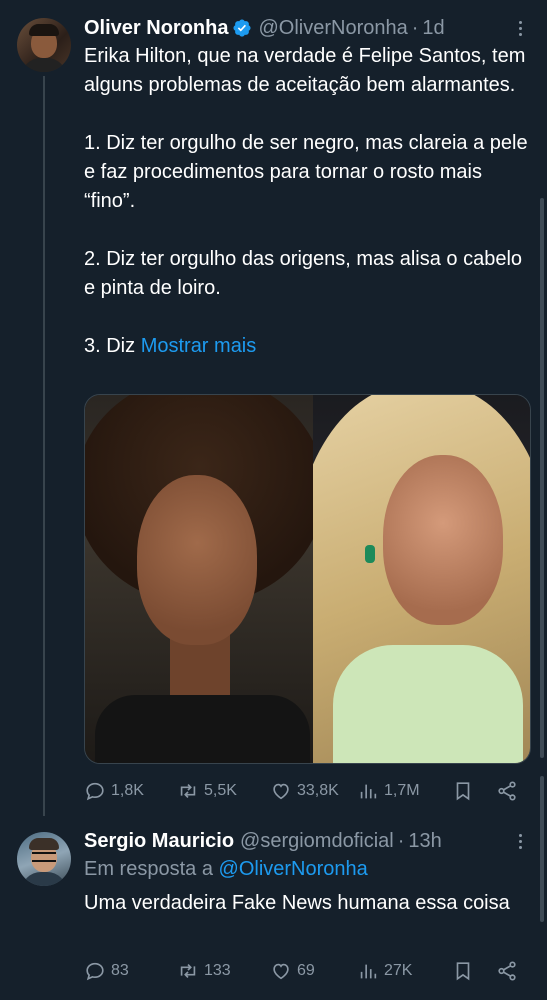  I want to click on retweet-count: 5,5K, so click(220, 790).